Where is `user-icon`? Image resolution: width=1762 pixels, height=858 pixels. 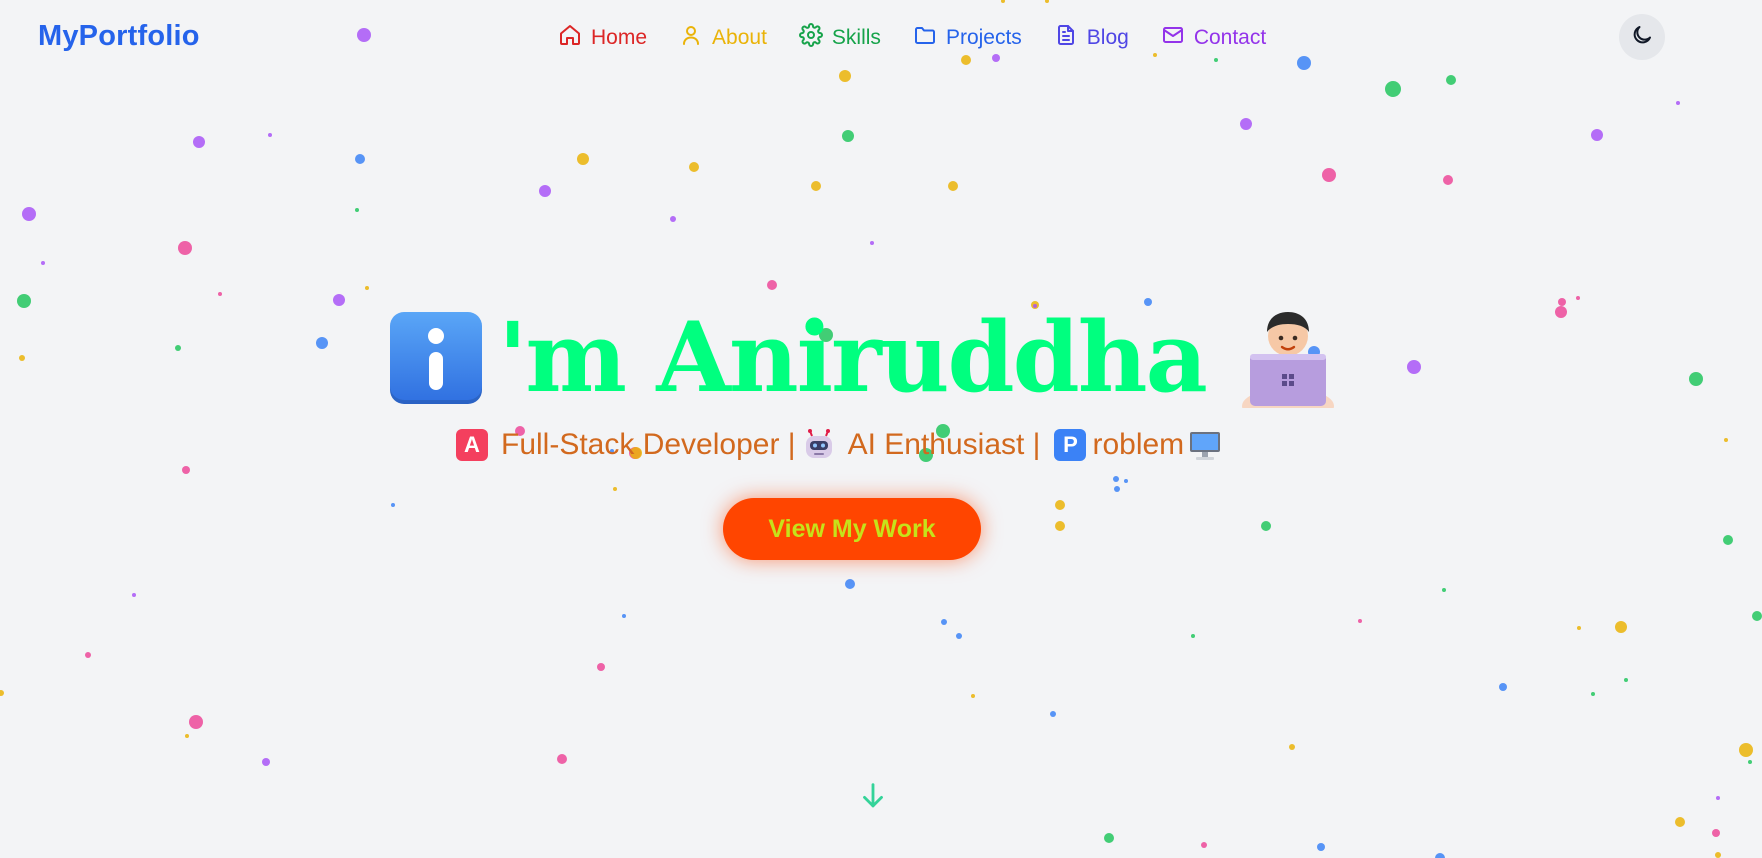
user-icon is located at coordinates (695, 38).